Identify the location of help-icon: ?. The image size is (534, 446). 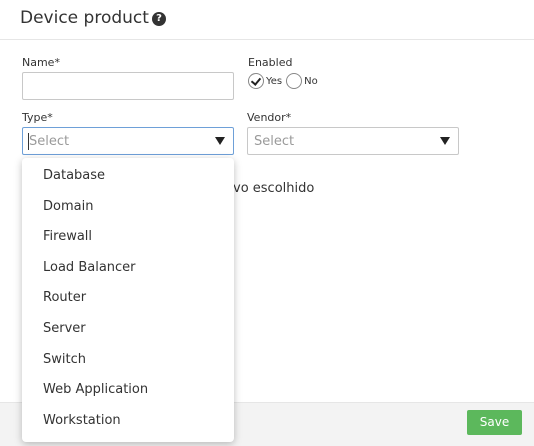
(159, 19).